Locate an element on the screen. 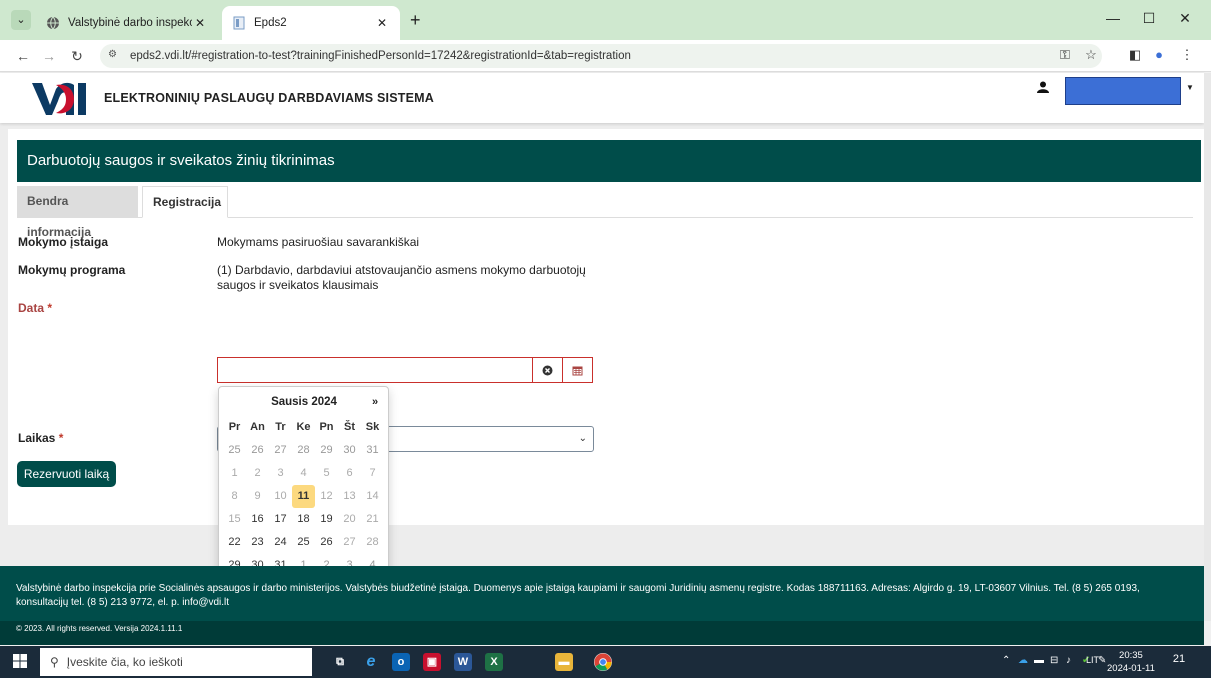  site-settings-icon: ⚙ is located at coordinates (115, 56).